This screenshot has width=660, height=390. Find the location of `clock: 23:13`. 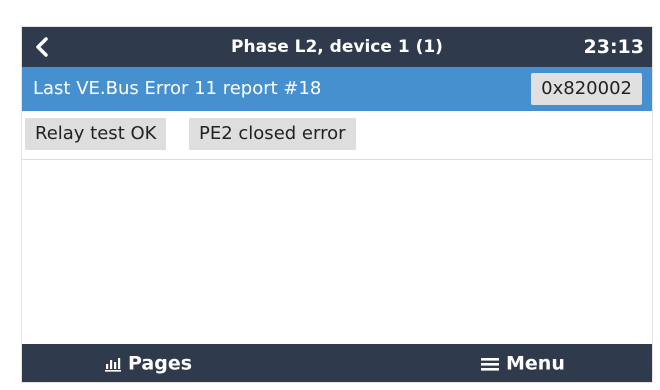

clock: 23:13 is located at coordinates (613, 47).